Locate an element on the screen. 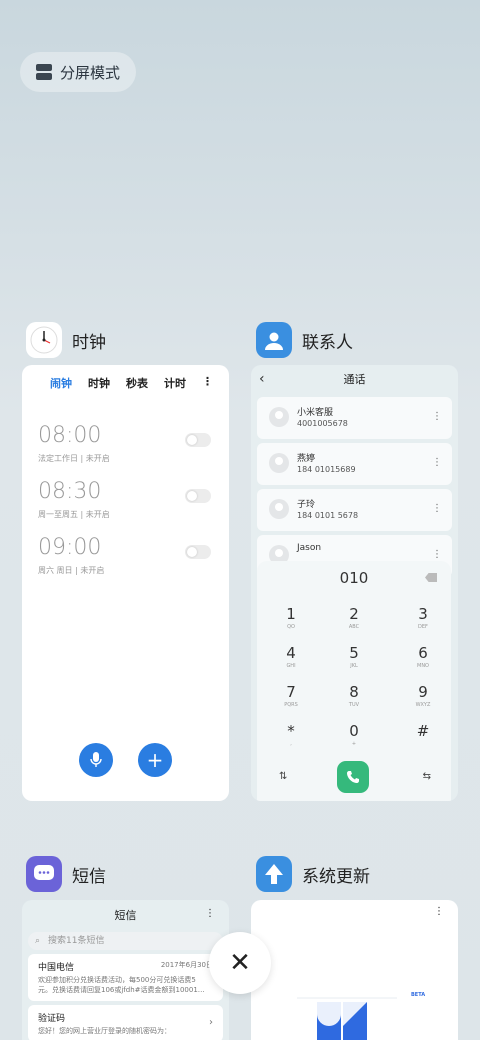 The image size is (480, 1040). voice-alarm-button is located at coordinates (96, 760).